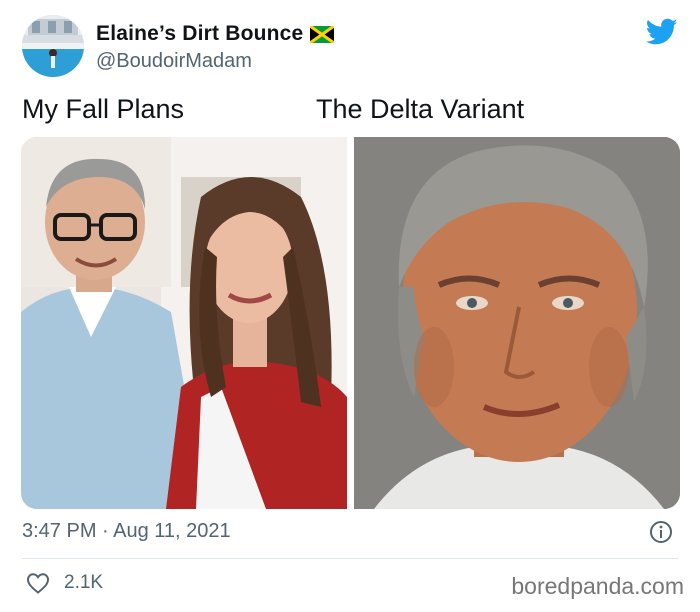 The image size is (700, 612). I want to click on display-name: Elaine’s Dirt Bounce, so click(199, 34).